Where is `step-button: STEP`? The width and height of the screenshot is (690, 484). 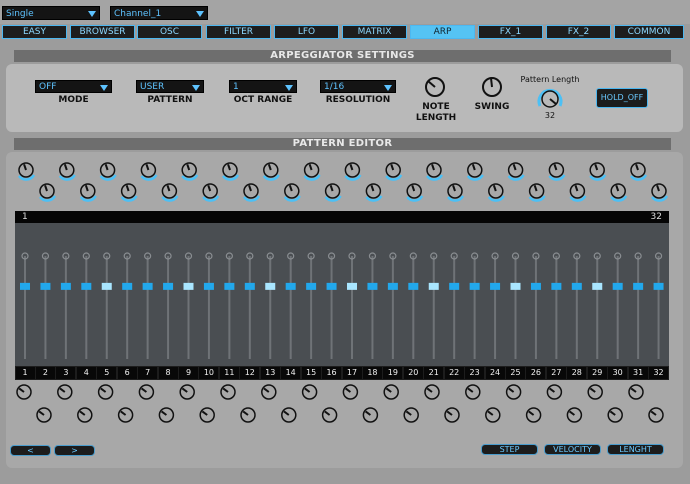
step-button: STEP is located at coordinates (509, 449).